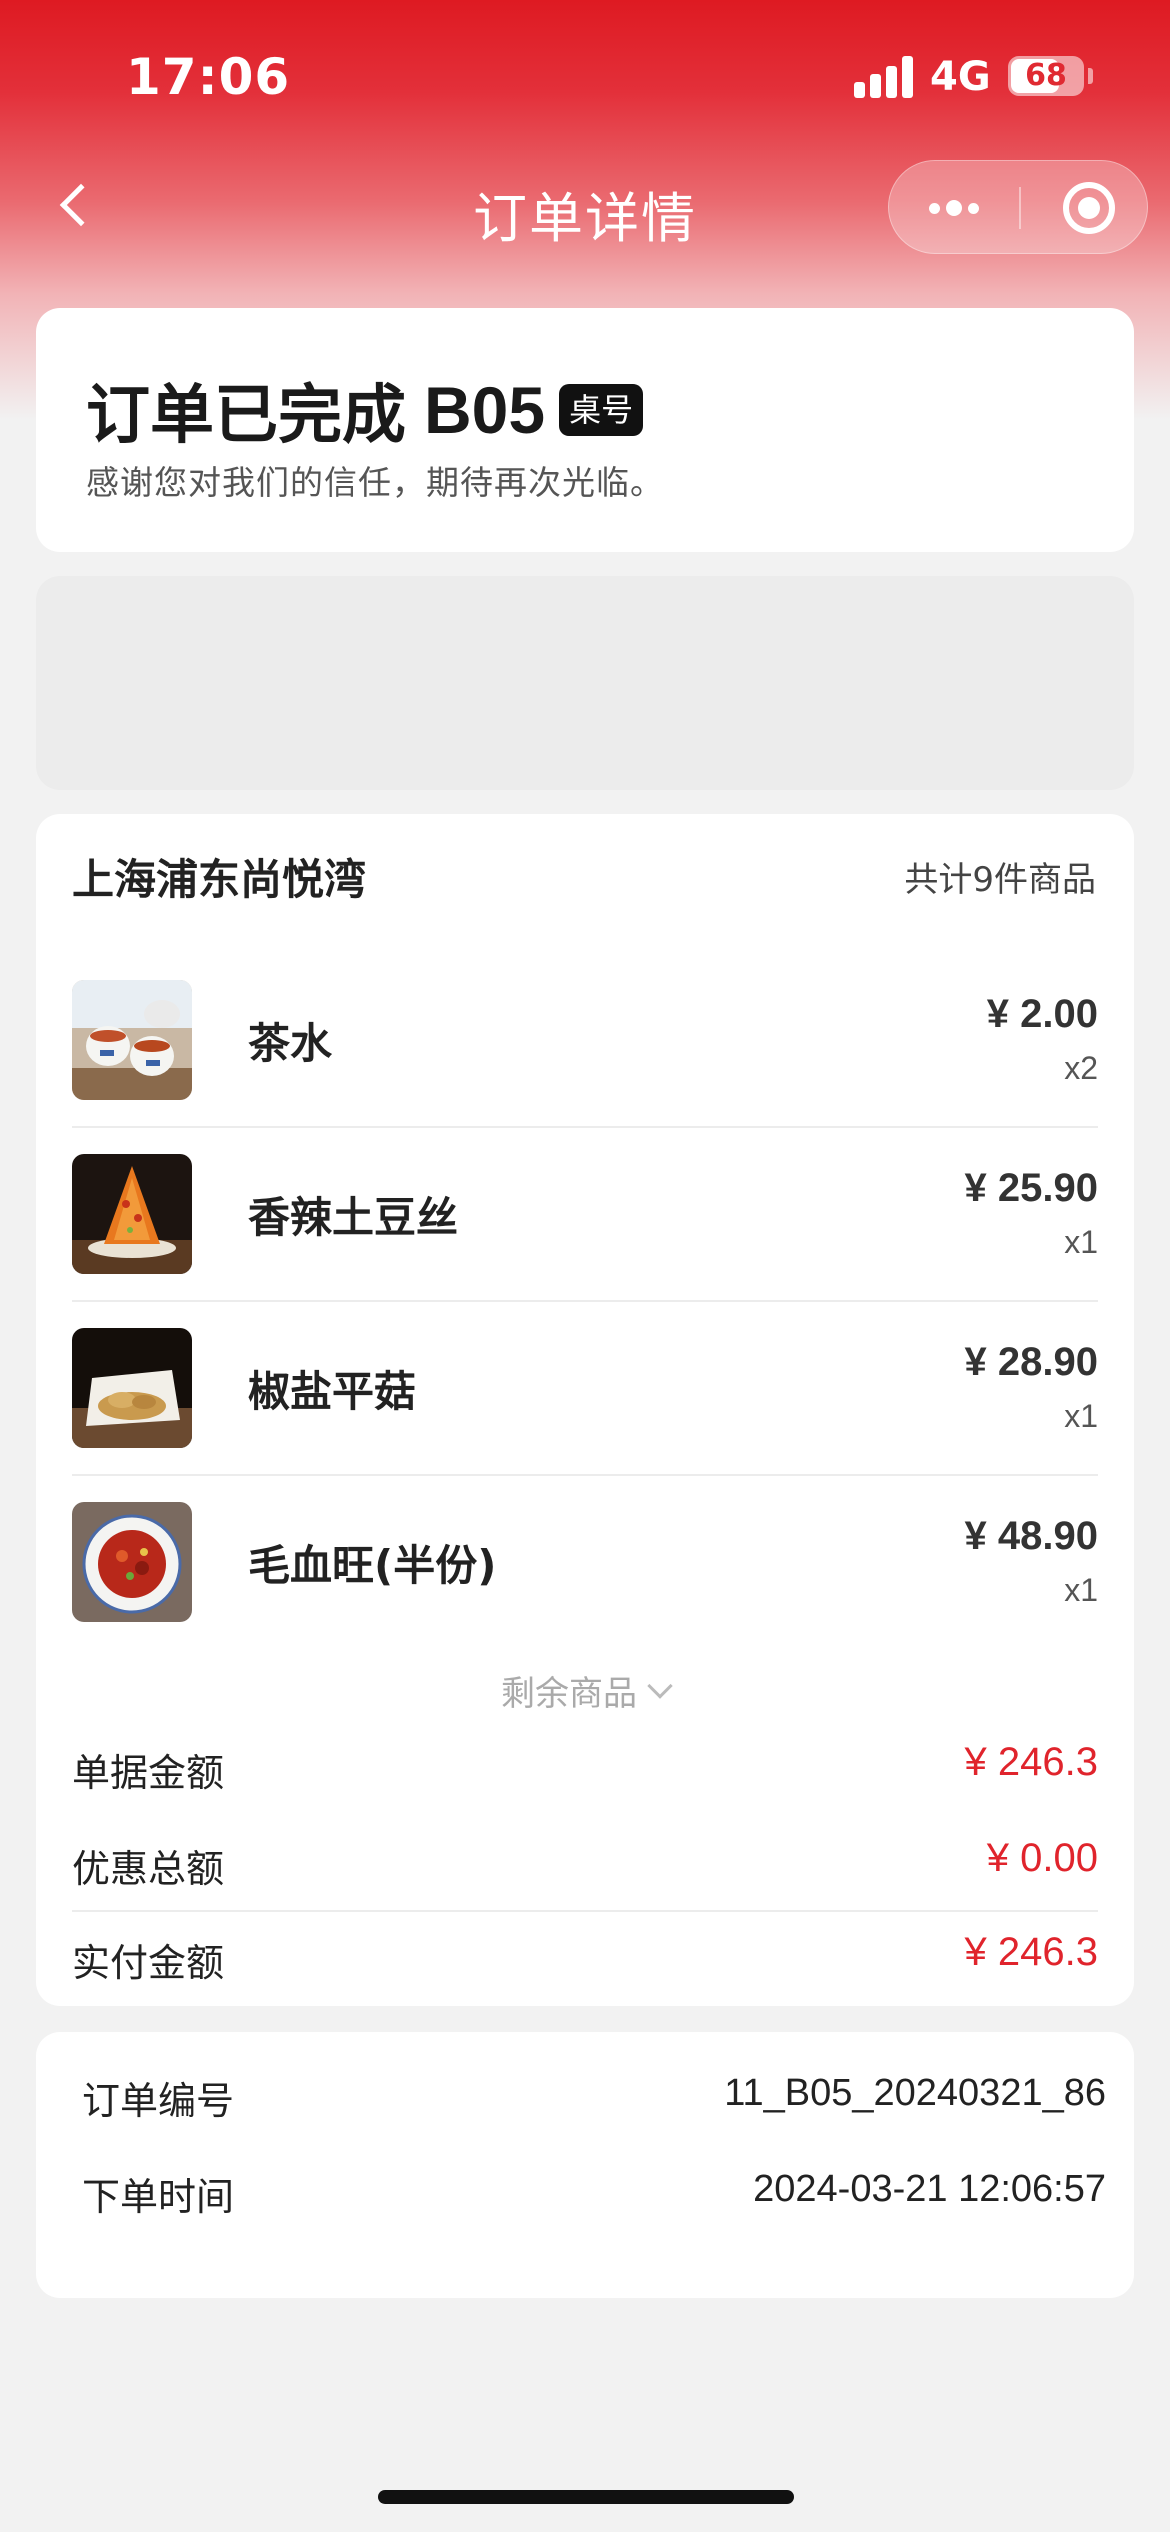 The height and width of the screenshot is (2532, 1170). Describe the element at coordinates (594, 2100) in the screenshot. I see `order-number-row: 订单编号 11_B05_20240321_86` at that location.